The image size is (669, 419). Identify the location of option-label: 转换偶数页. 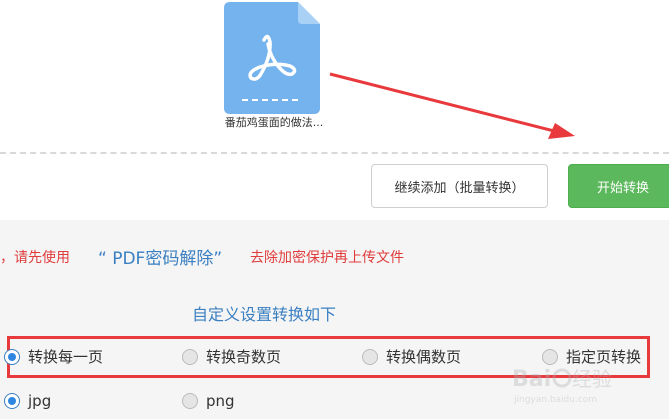
(424, 357).